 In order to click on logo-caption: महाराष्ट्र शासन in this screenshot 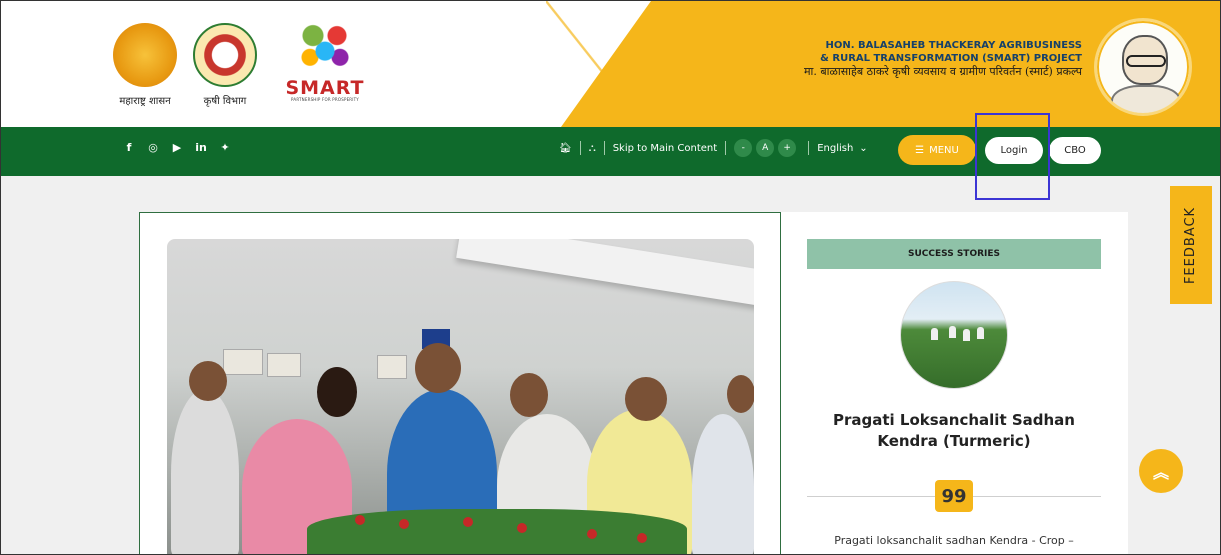, I will do `click(145, 101)`.